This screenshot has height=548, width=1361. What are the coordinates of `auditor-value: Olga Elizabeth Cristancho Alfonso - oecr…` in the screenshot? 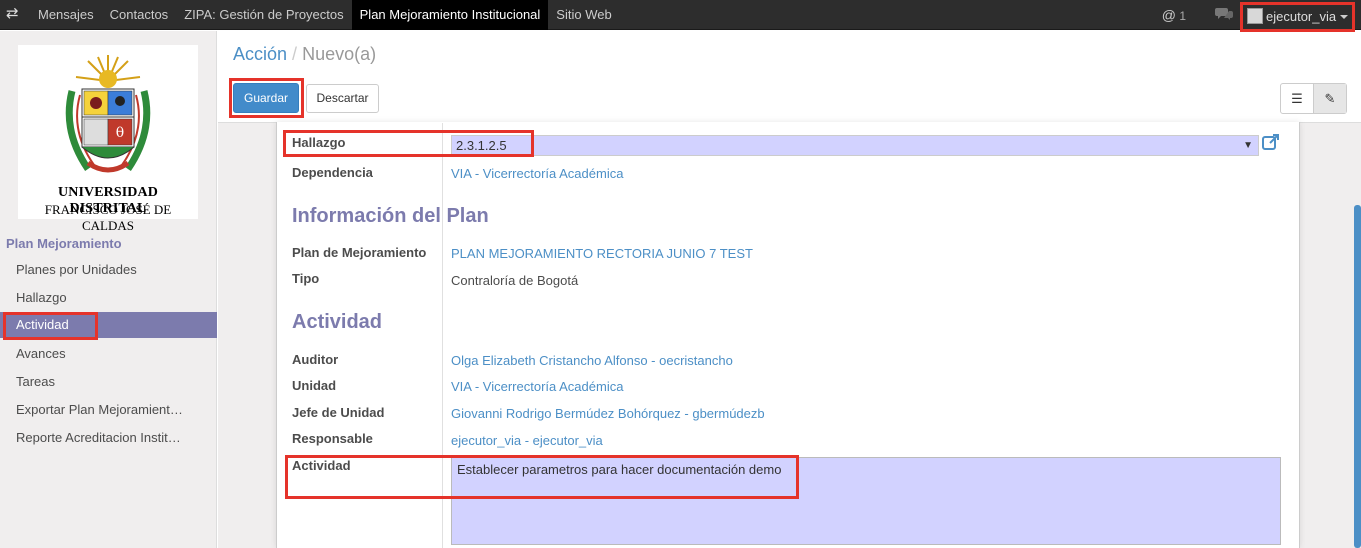 It's located at (592, 360).